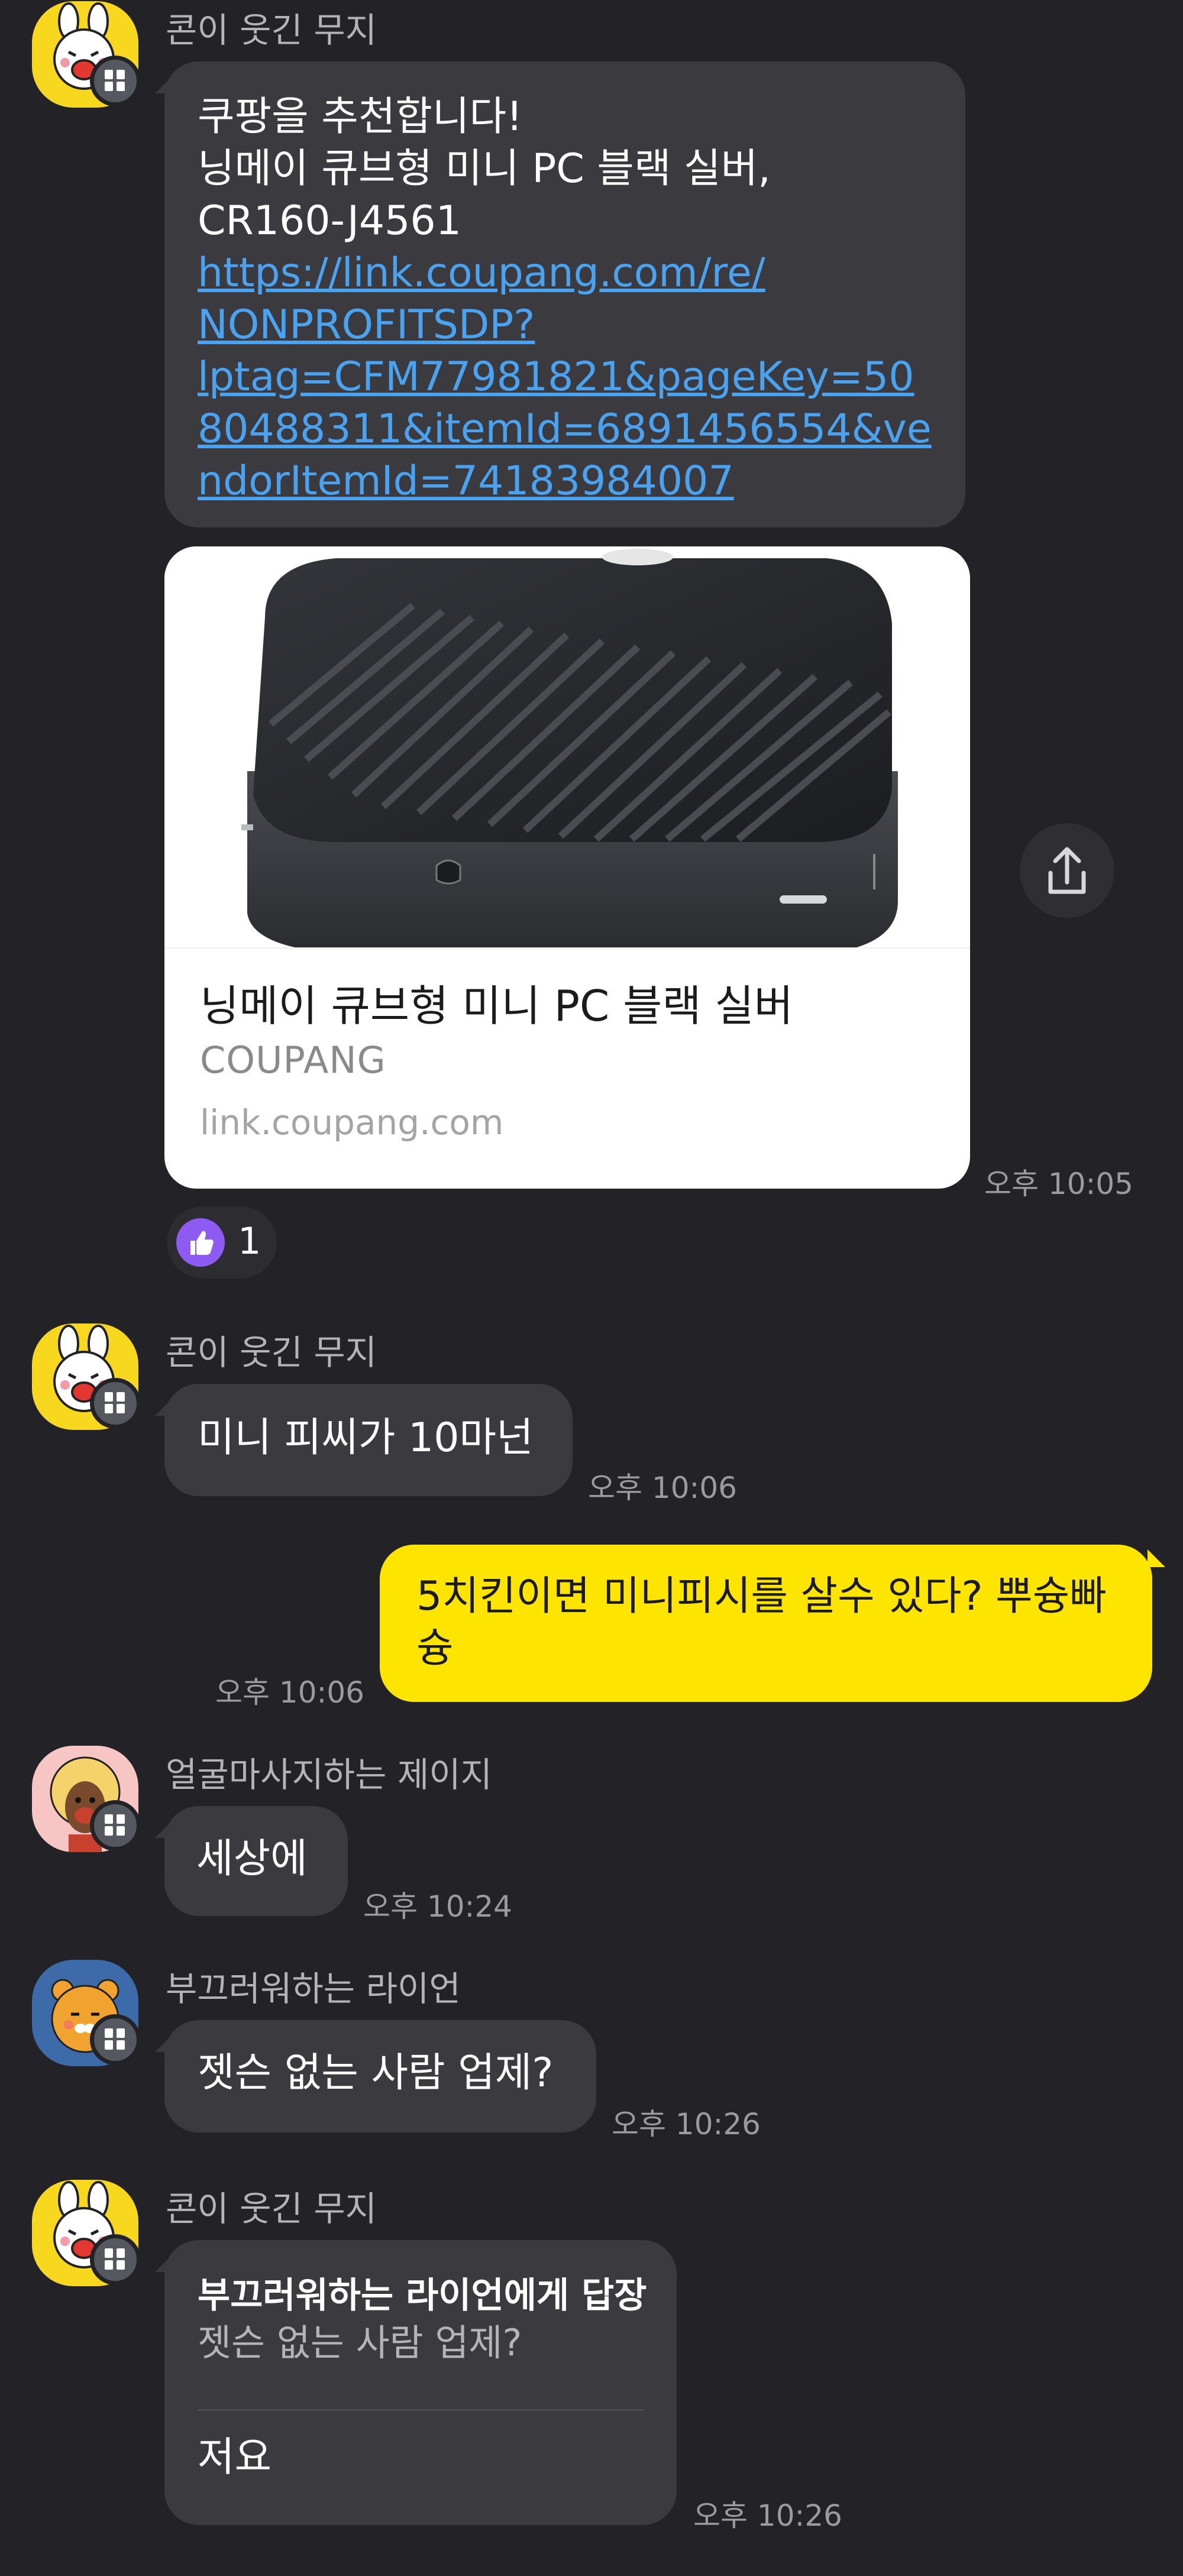 This screenshot has height=2576, width=1183. Describe the element at coordinates (421, 2383) in the screenshot. I see `reply-message-bubble: 부끄러워하는 라이언에게 답장 젯슨 없는 사람 업제? 저요` at that location.